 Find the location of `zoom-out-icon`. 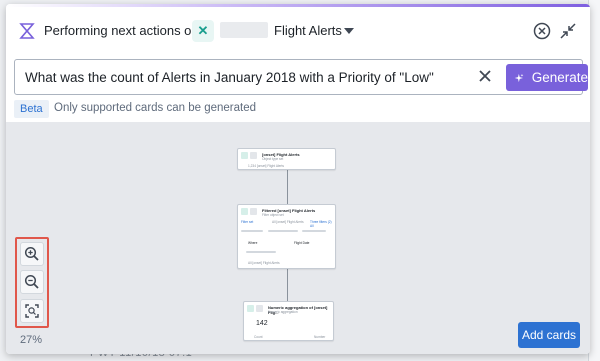

zoom-out-icon is located at coordinates (31, 281).